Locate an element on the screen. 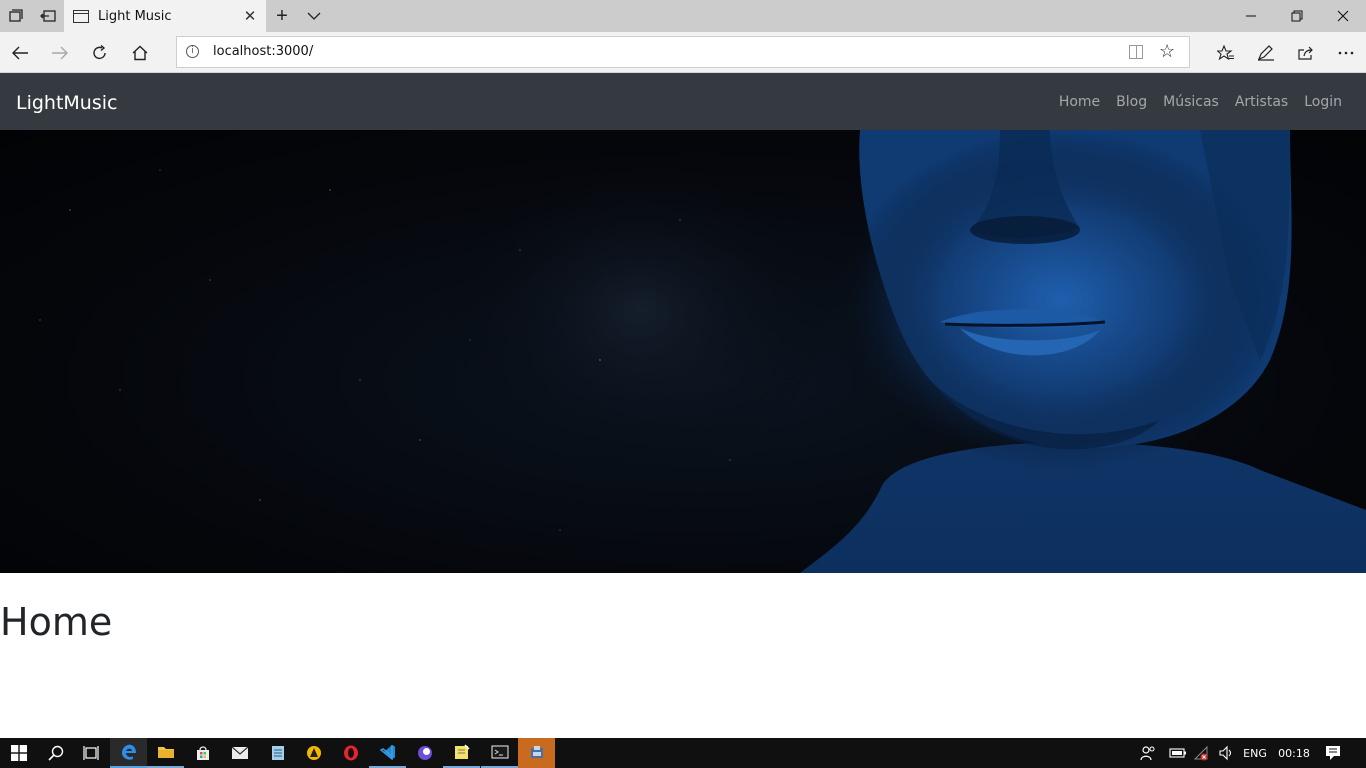 Image resolution: width=1366 pixels, height=768 pixels. nav-link-home: Home is located at coordinates (1079, 102).